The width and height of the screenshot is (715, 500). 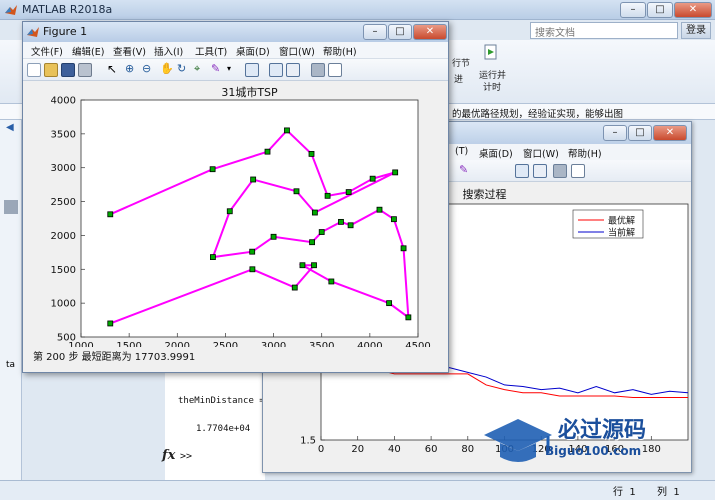 What do you see at coordinates (461, 64) in the screenshot?
I see `ribbon-section-label: 行节` at bounding box center [461, 64].